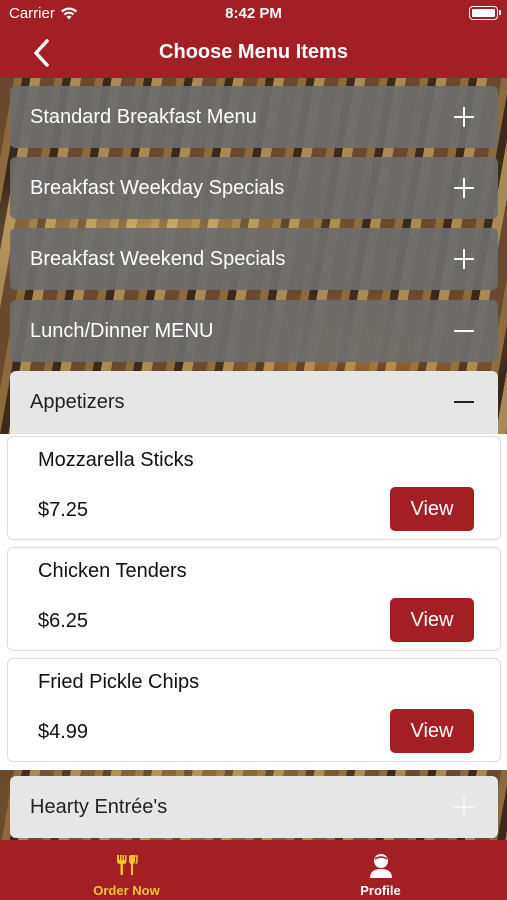 Image resolution: width=507 pixels, height=900 pixels. What do you see at coordinates (99, 806) in the screenshot?
I see `subcategory-label: Hearty Entrée's` at bounding box center [99, 806].